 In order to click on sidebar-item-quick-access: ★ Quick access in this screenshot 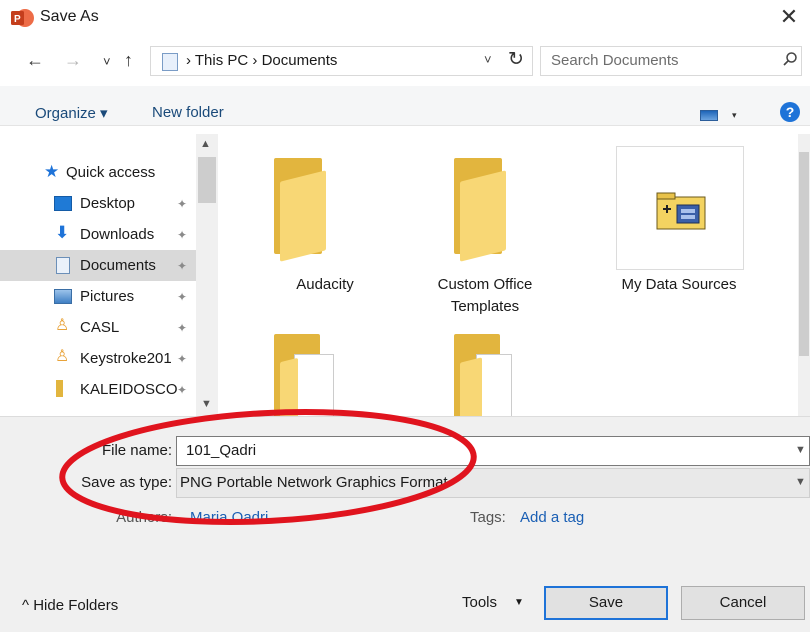, I will do `click(98, 172)`.